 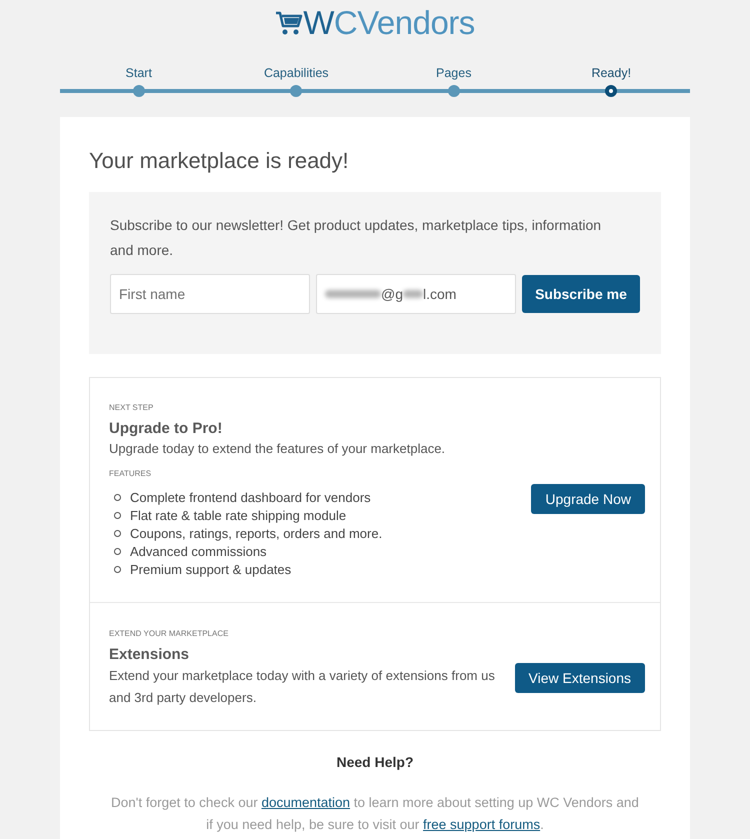 What do you see at coordinates (219, 161) in the screenshot?
I see `page-title: Your marketplace is ready!` at bounding box center [219, 161].